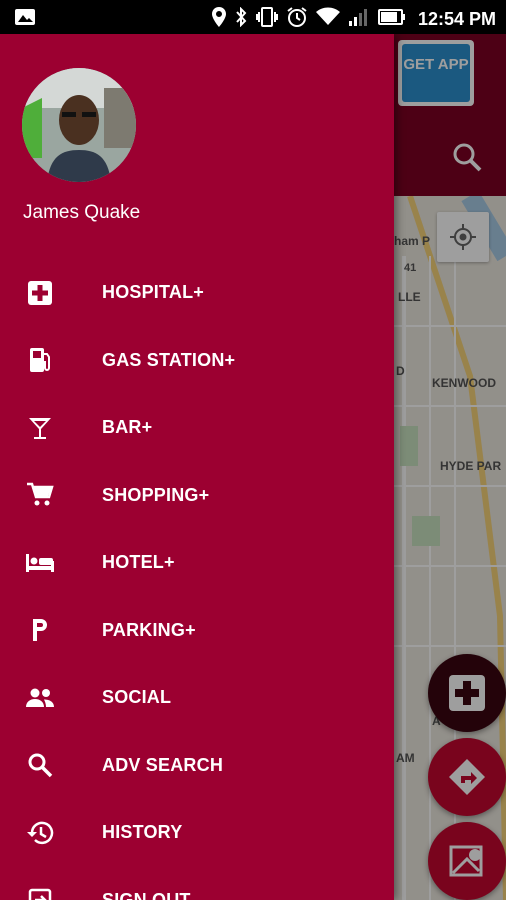 Image resolution: width=506 pixels, height=900 pixels. I want to click on hospital-icon, so click(40, 293).